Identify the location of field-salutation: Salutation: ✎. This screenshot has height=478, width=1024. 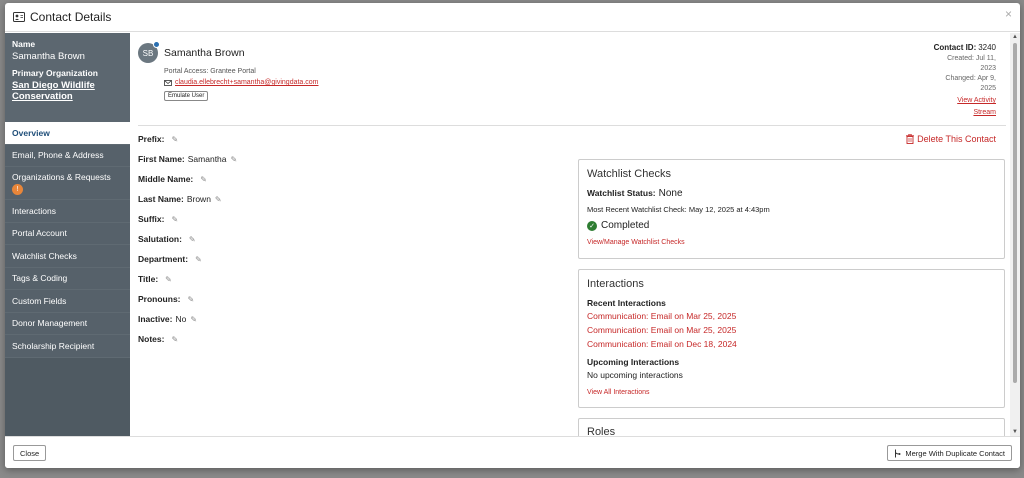
(167, 239).